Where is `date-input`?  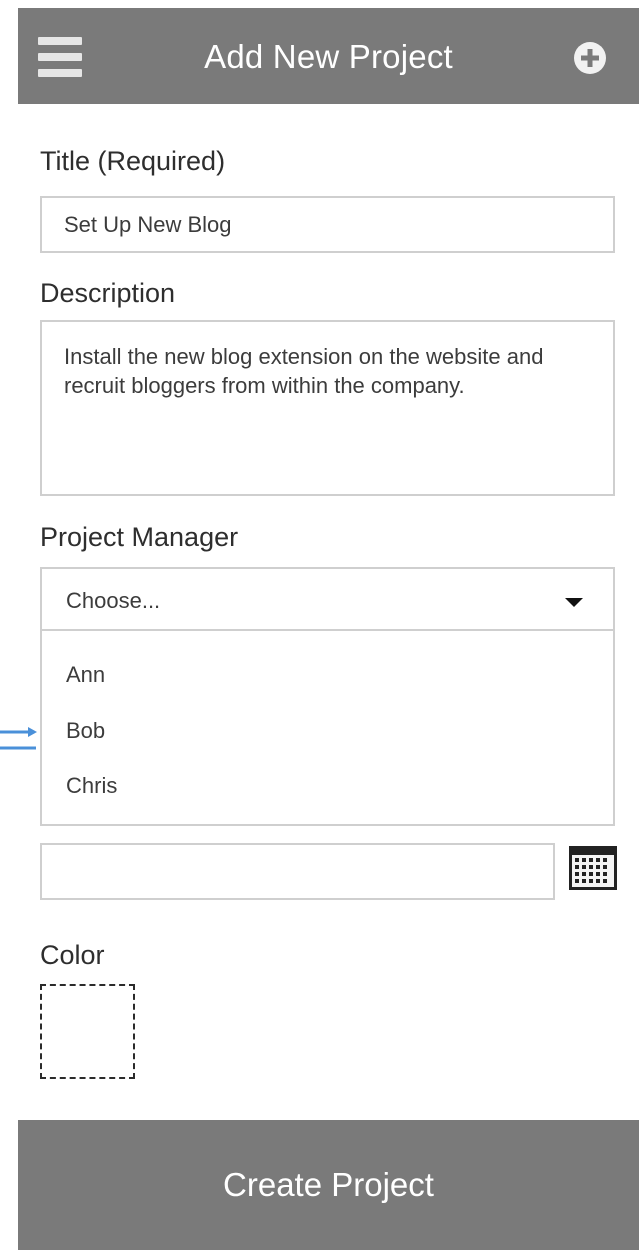
date-input is located at coordinates (297, 871).